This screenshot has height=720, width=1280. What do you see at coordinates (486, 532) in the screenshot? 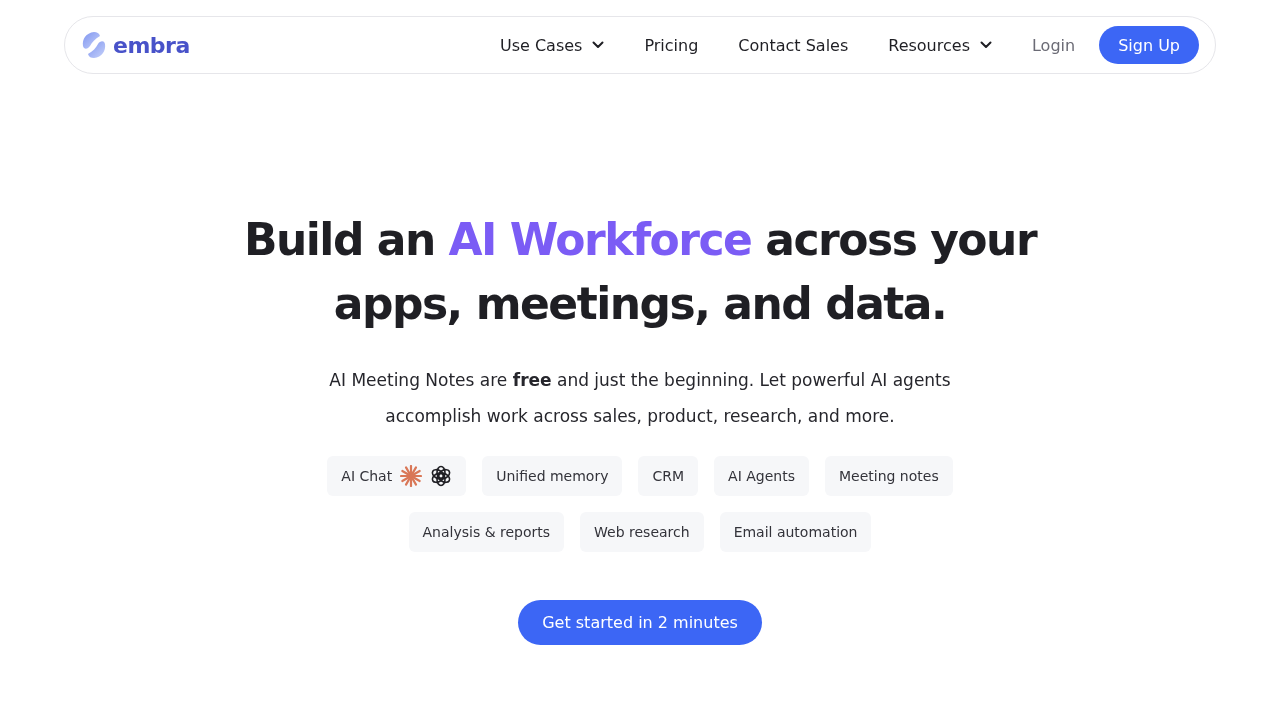
I see `feature-tag: Analysis & reports` at bounding box center [486, 532].